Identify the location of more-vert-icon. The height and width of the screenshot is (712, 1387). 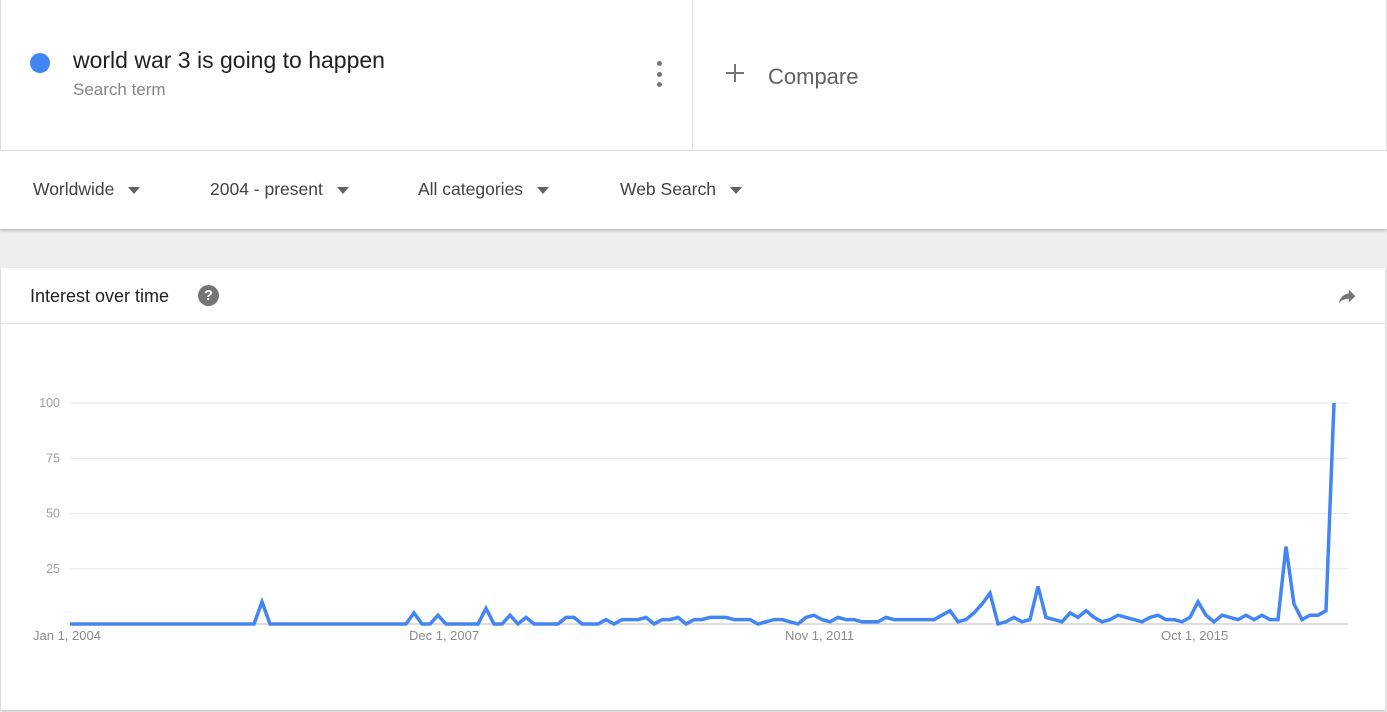
(659, 74).